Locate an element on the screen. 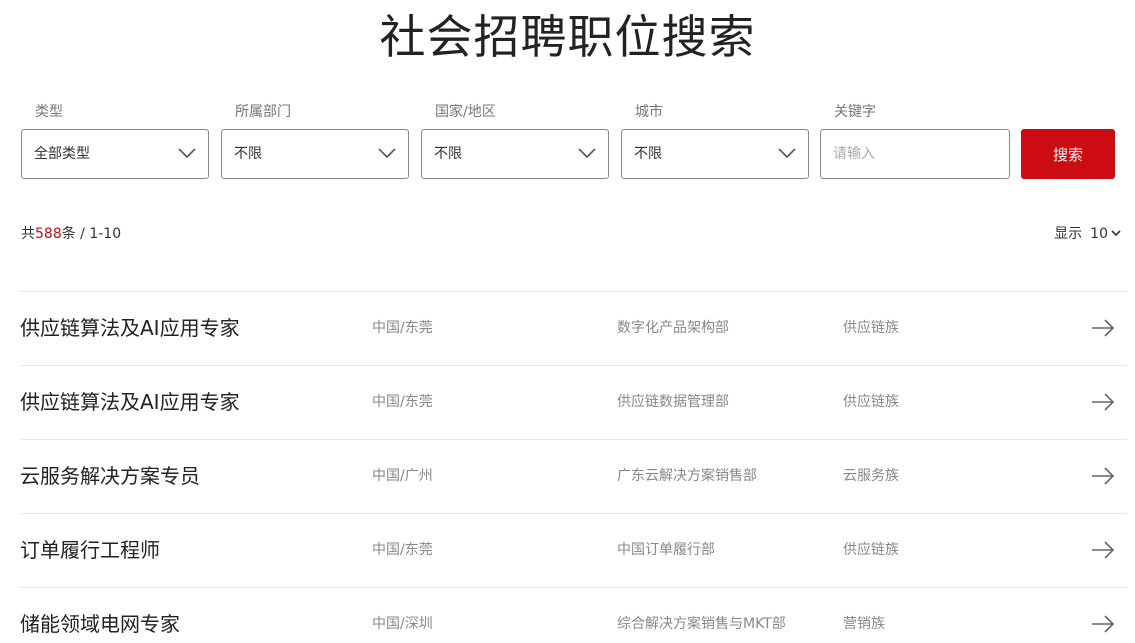 This screenshot has width=1135, height=643. result-count-total: 588 is located at coordinates (48, 234).